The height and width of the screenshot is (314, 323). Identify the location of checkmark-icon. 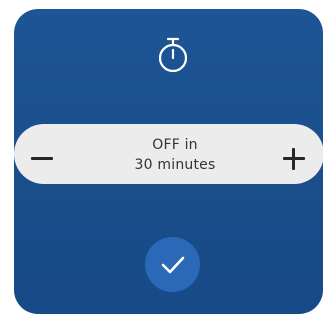
(173, 265).